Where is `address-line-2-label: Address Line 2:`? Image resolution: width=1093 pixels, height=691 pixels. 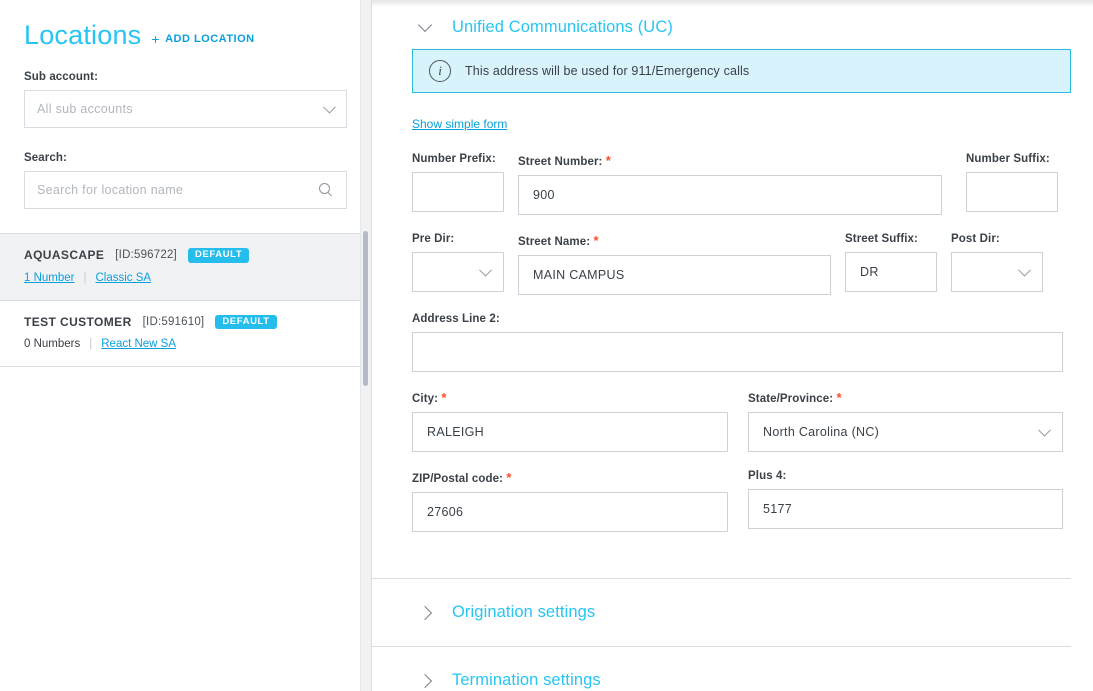 address-line-2-label: Address Line 2: is located at coordinates (456, 319).